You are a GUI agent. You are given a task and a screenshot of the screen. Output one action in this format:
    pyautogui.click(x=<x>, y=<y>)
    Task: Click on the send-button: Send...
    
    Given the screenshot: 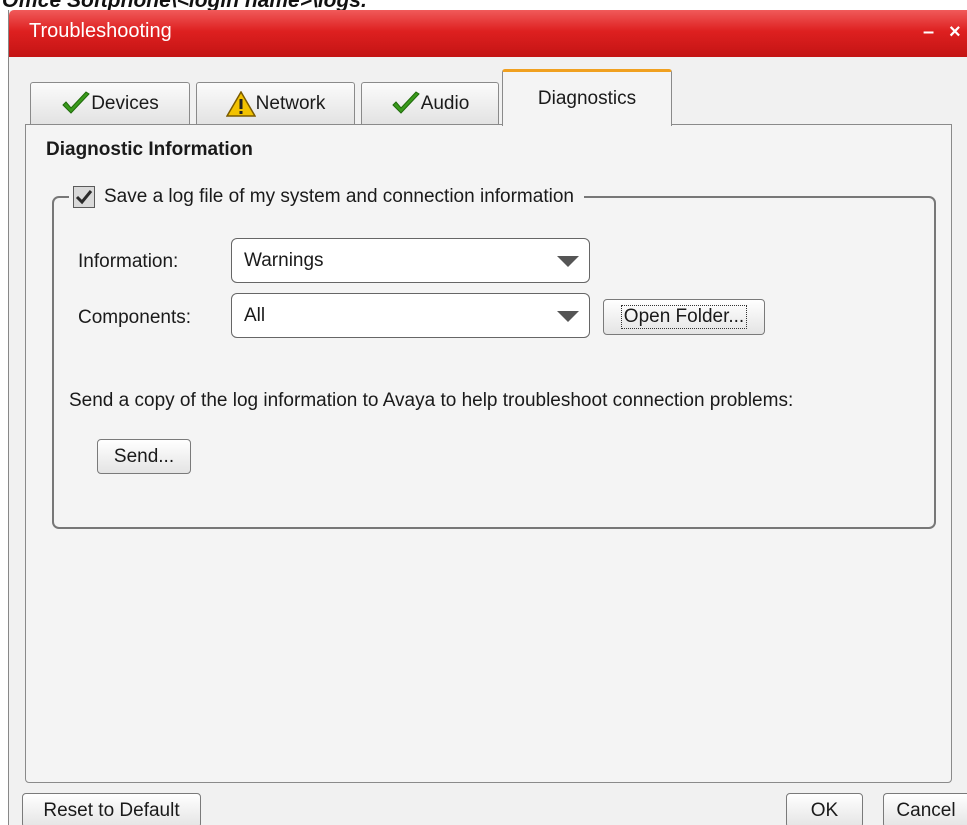 What is the action you would take?
    pyautogui.click(x=144, y=456)
    